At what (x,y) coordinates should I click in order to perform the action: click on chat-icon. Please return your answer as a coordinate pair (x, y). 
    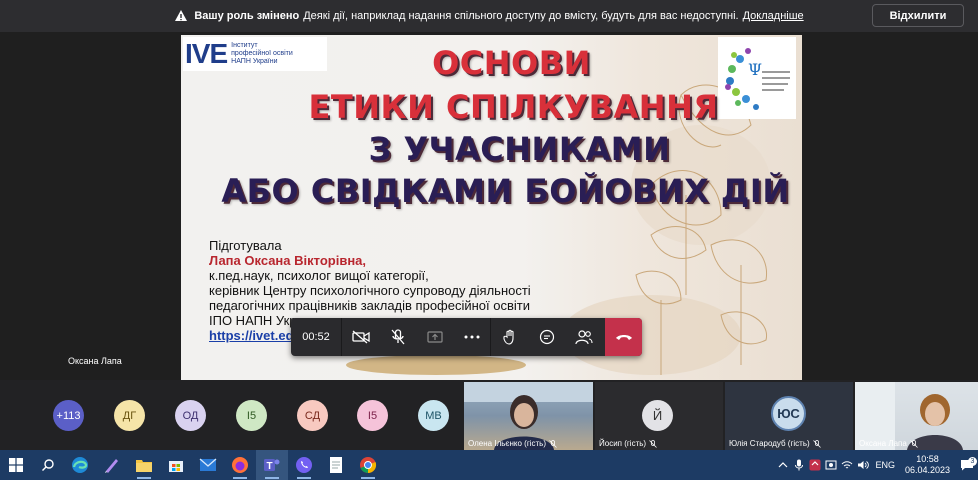
    Looking at the image, I should click on (546, 337).